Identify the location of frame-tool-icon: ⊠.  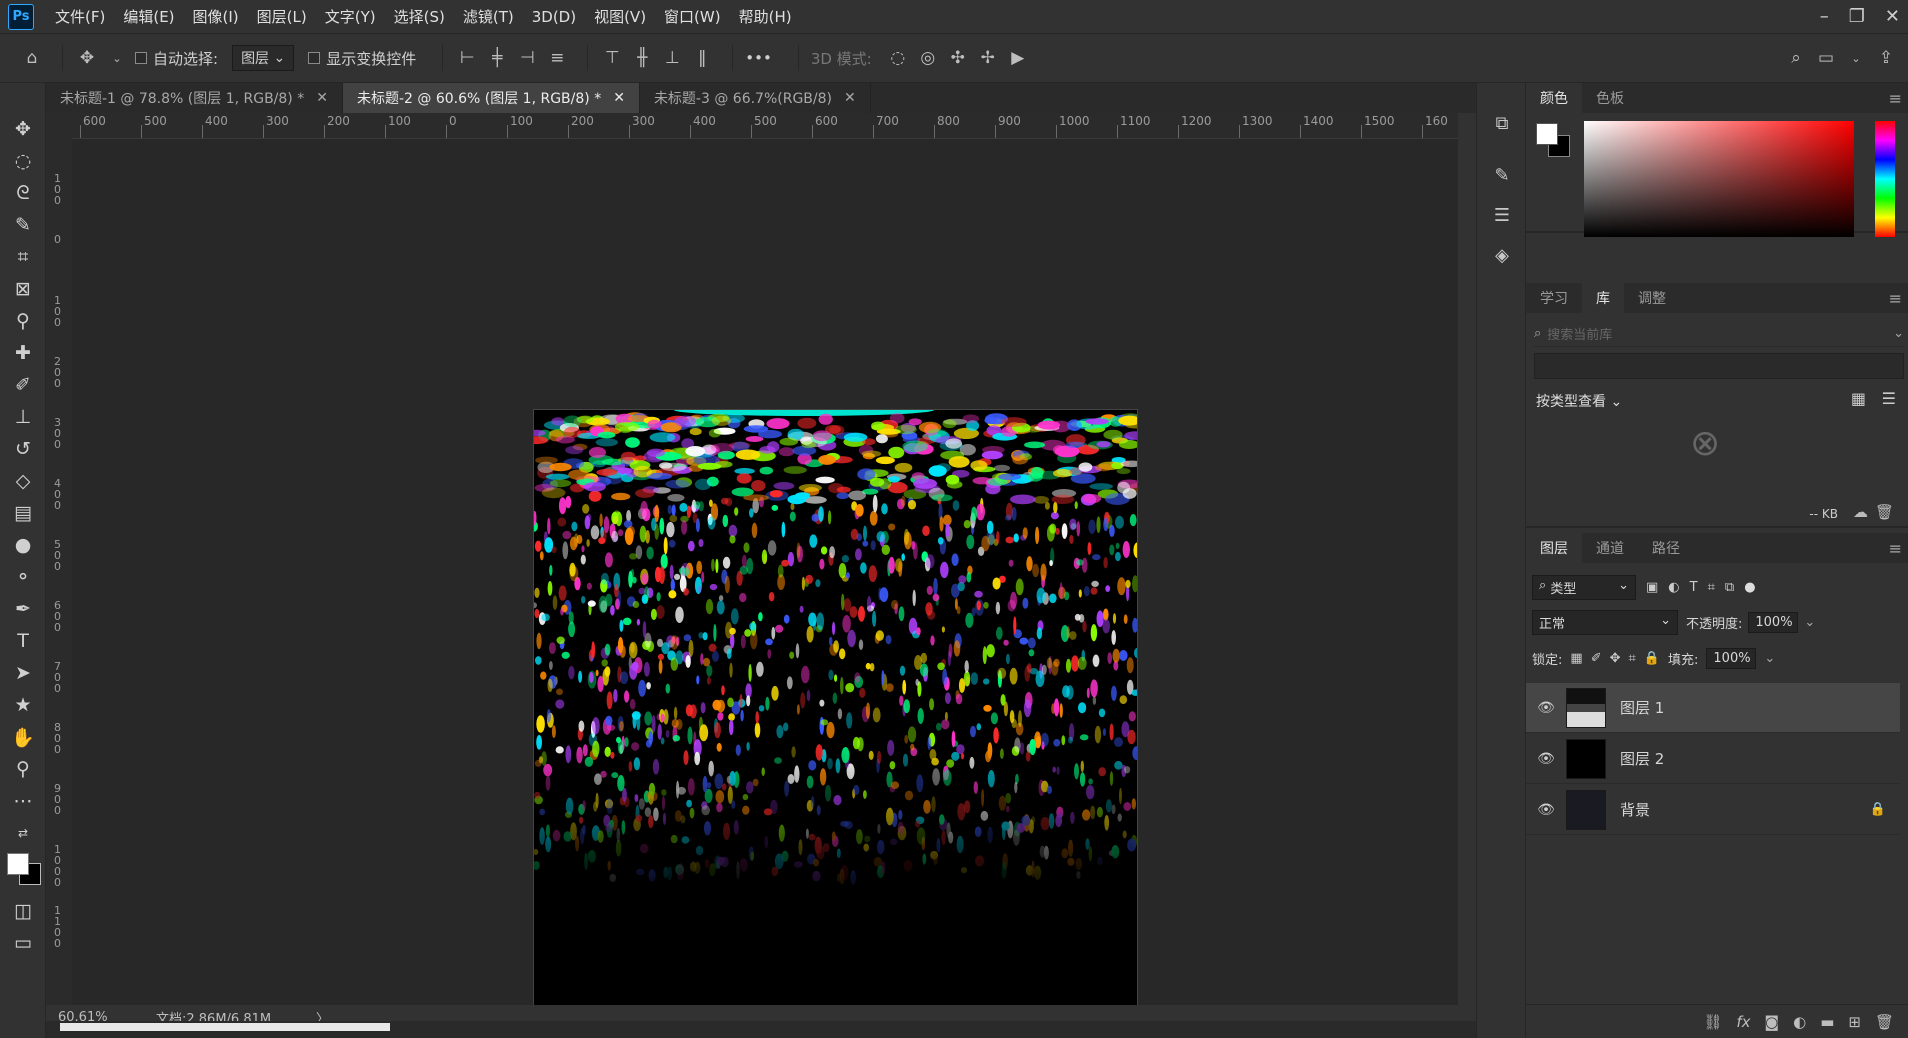
(23, 289).